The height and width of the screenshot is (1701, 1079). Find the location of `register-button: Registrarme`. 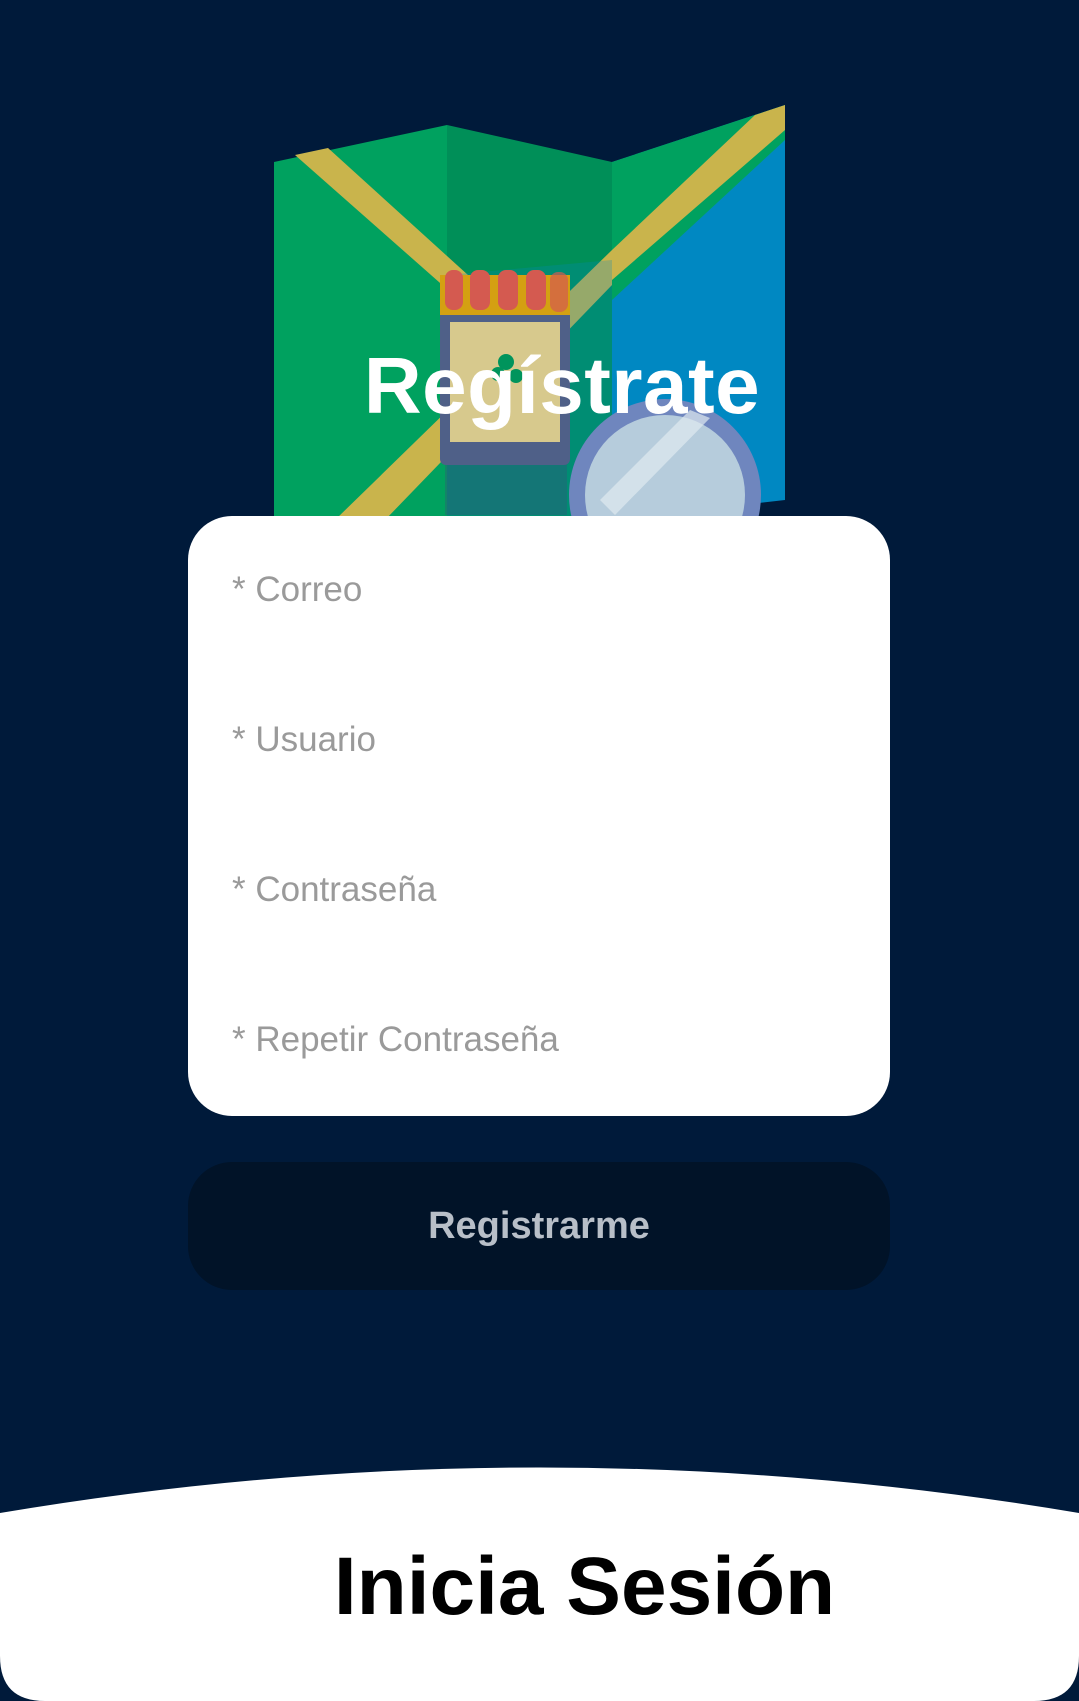

register-button: Registrarme is located at coordinates (539, 1226).